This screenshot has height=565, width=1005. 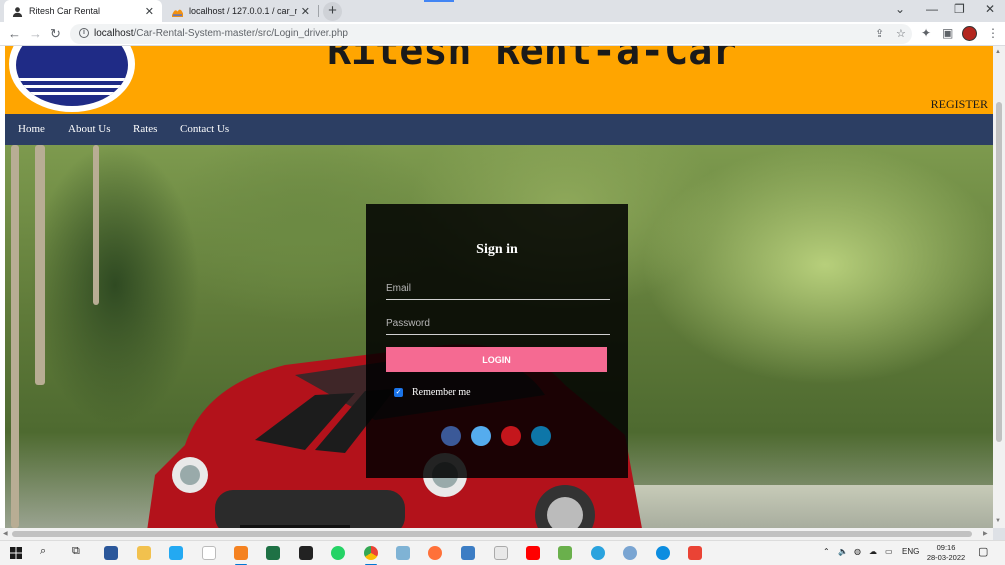 What do you see at coordinates (901, 33) in the screenshot?
I see `bookmark-star-icon: ☆` at bounding box center [901, 33].